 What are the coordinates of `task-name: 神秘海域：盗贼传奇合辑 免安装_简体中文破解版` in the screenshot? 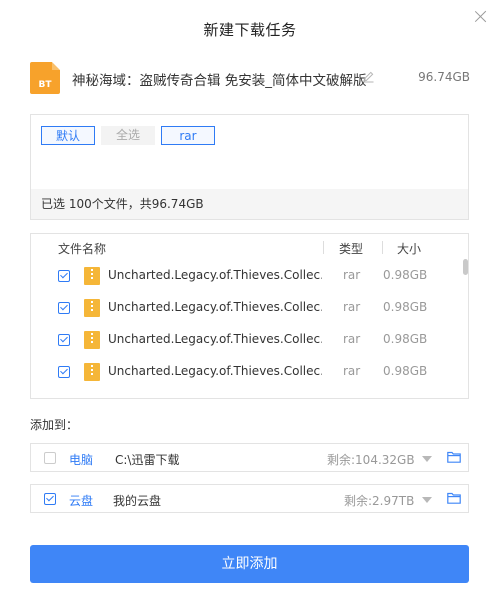 It's located at (219, 81).